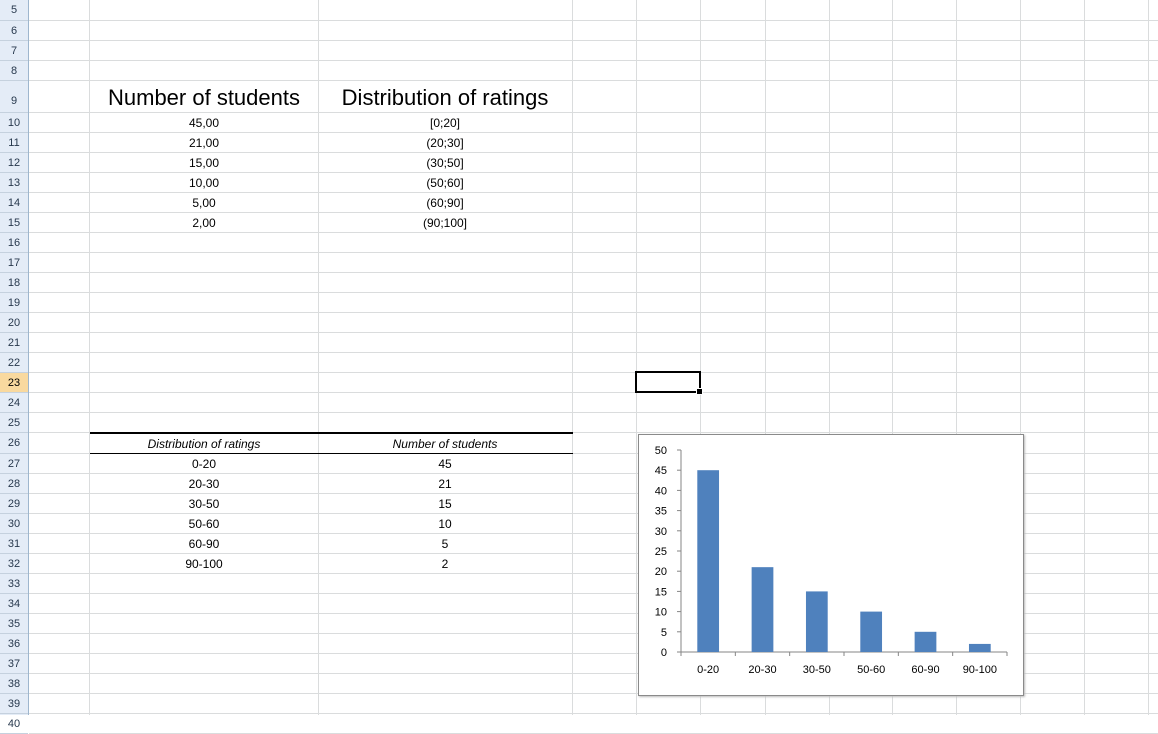 This screenshot has height=734, width=1158. I want to click on table1-students-cell: 10,00, so click(204, 183).